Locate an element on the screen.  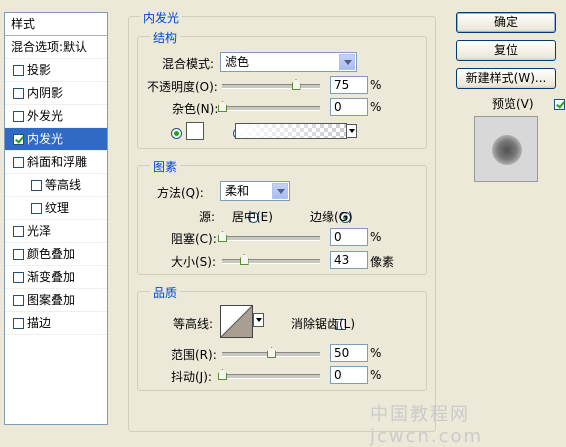
method-label: 方法(Q): is located at coordinates (180, 193).